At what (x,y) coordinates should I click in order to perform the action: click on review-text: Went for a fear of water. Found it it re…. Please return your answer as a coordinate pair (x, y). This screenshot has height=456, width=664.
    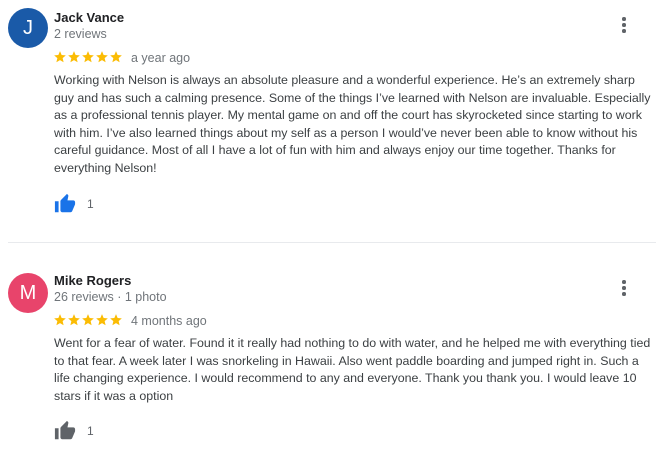
    Looking at the image, I should click on (352, 369).